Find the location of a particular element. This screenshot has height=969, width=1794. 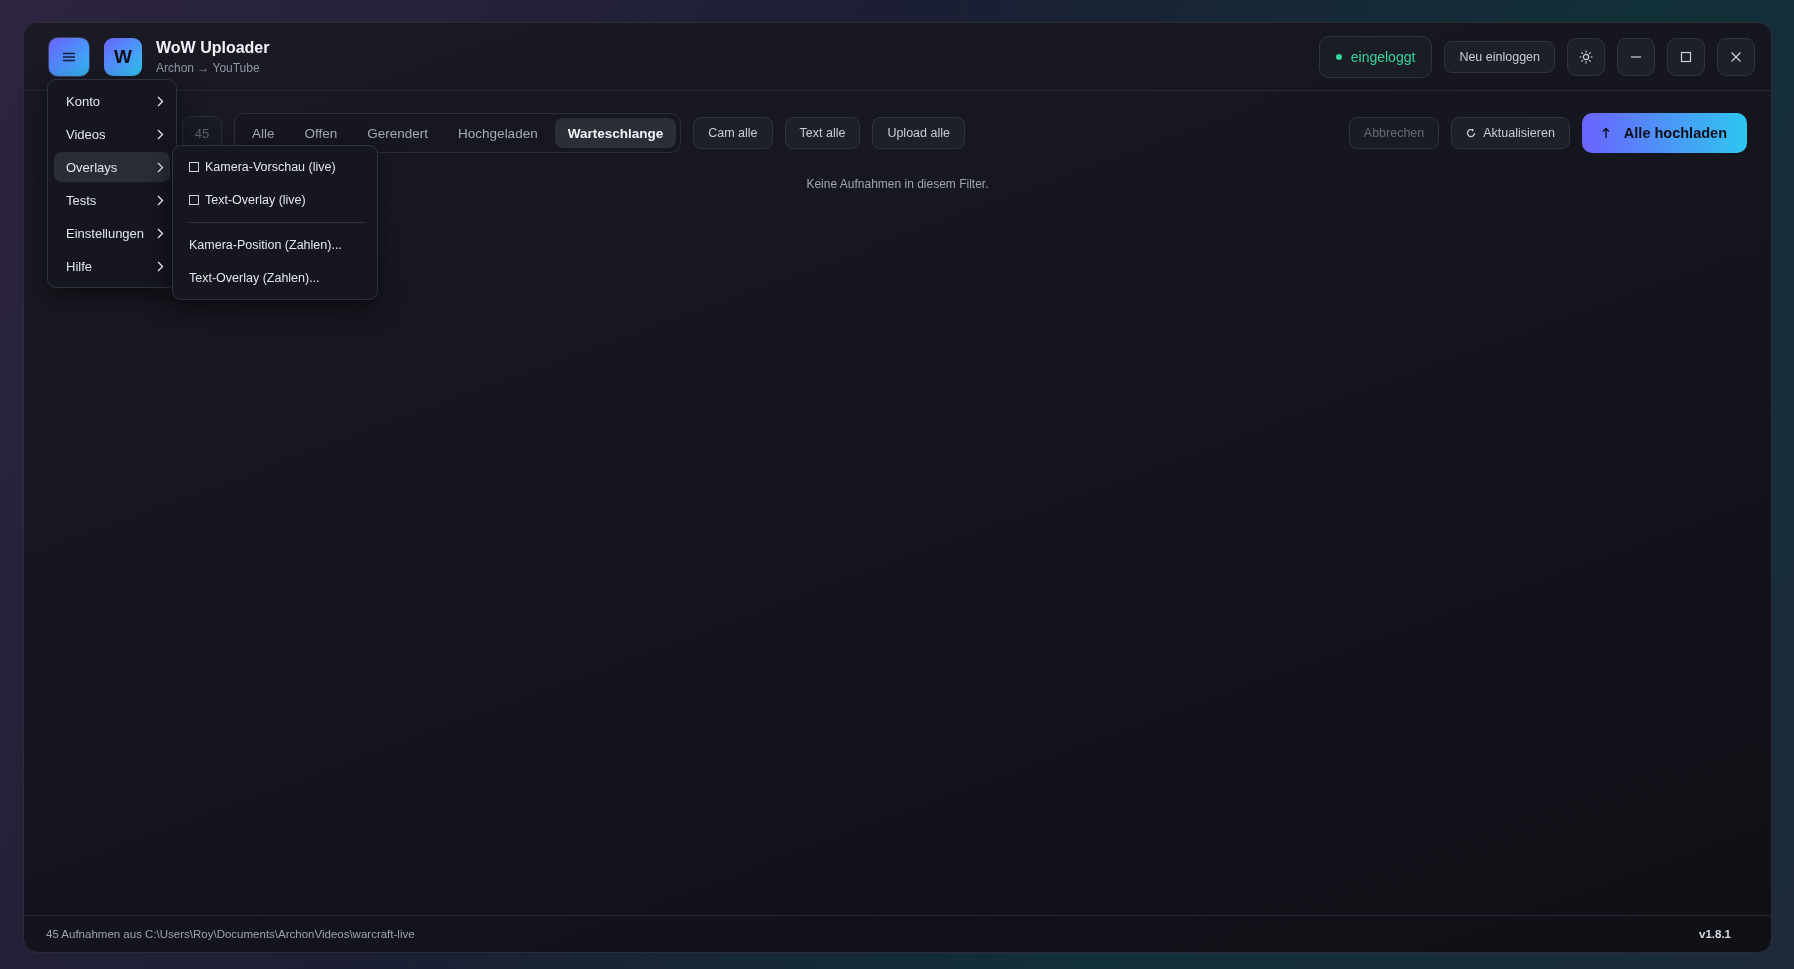

theme-button is located at coordinates (1586, 57).